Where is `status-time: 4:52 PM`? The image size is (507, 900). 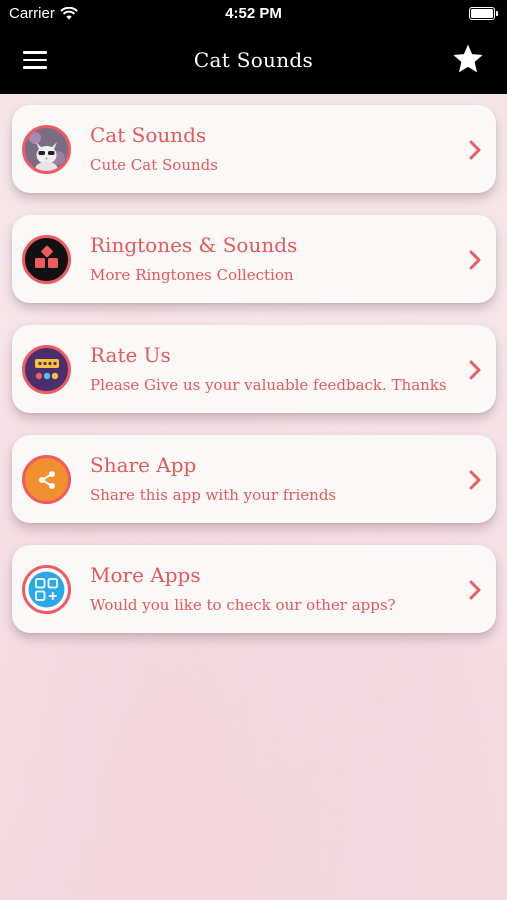 status-time: 4:52 PM is located at coordinates (253, 13).